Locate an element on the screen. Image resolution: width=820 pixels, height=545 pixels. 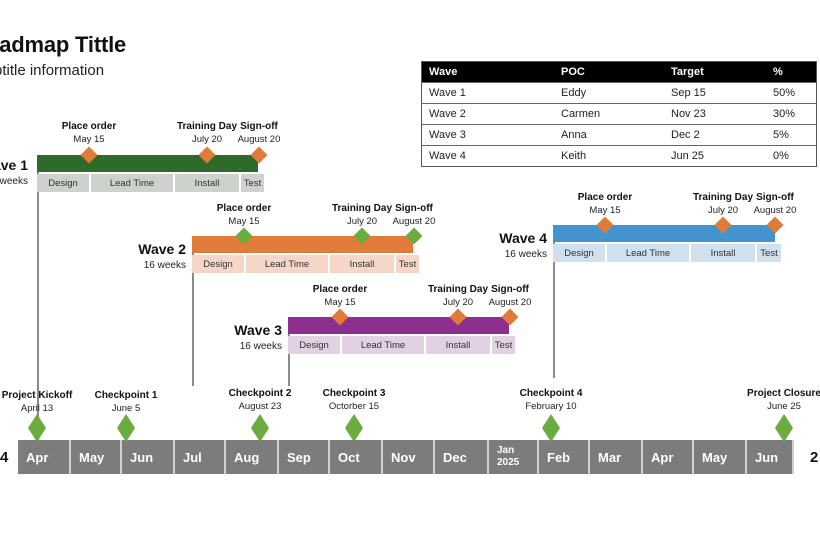
col-header-poc: POC is located at coordinates (609, 72).